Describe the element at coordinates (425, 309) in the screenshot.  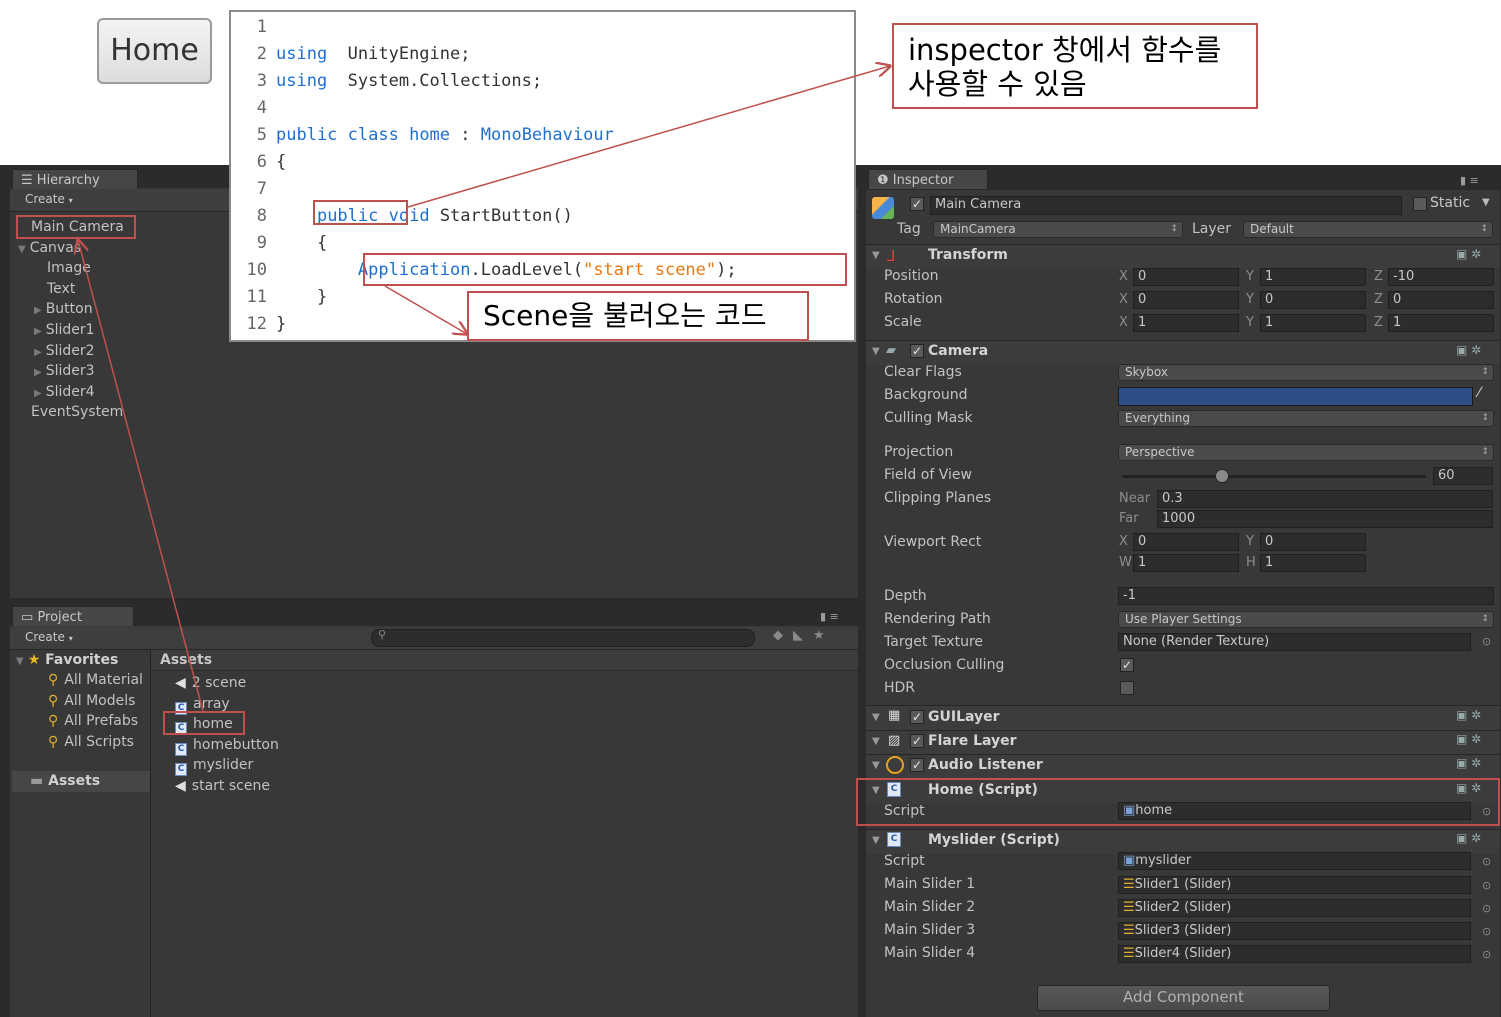
I see `arrow-to-scene-note` at that location.